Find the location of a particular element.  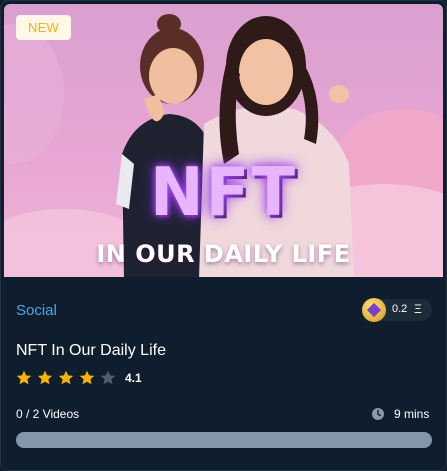

duration-value: 9 mins is located at coordinates (412, 414).